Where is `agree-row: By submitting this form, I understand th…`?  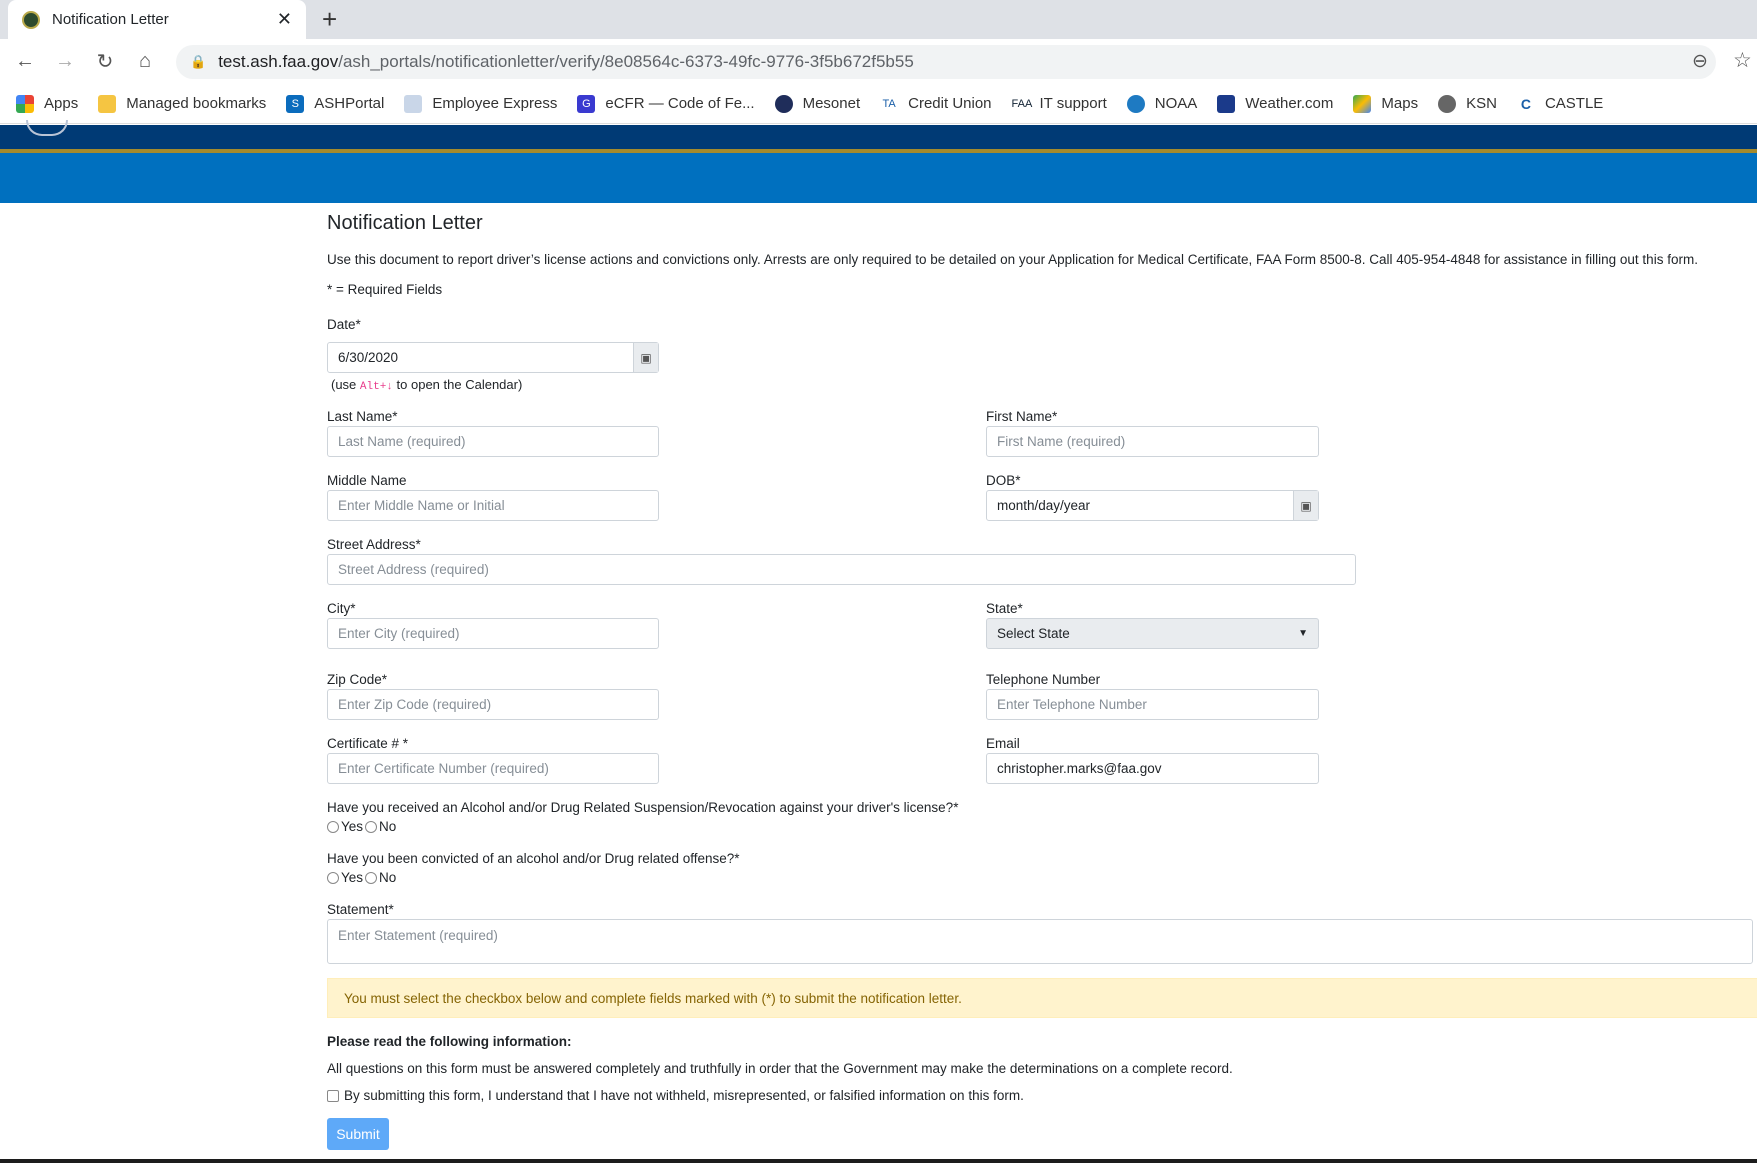 agree-row: By submitting this form, I understand th… is located at coordinates (675, 1095).